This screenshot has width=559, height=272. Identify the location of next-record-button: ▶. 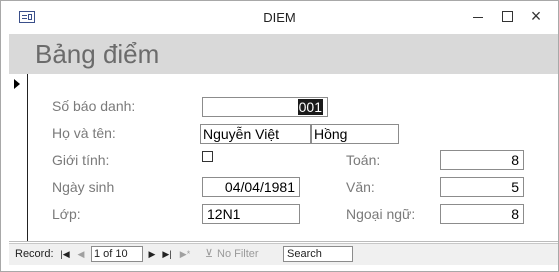
(152, 254).